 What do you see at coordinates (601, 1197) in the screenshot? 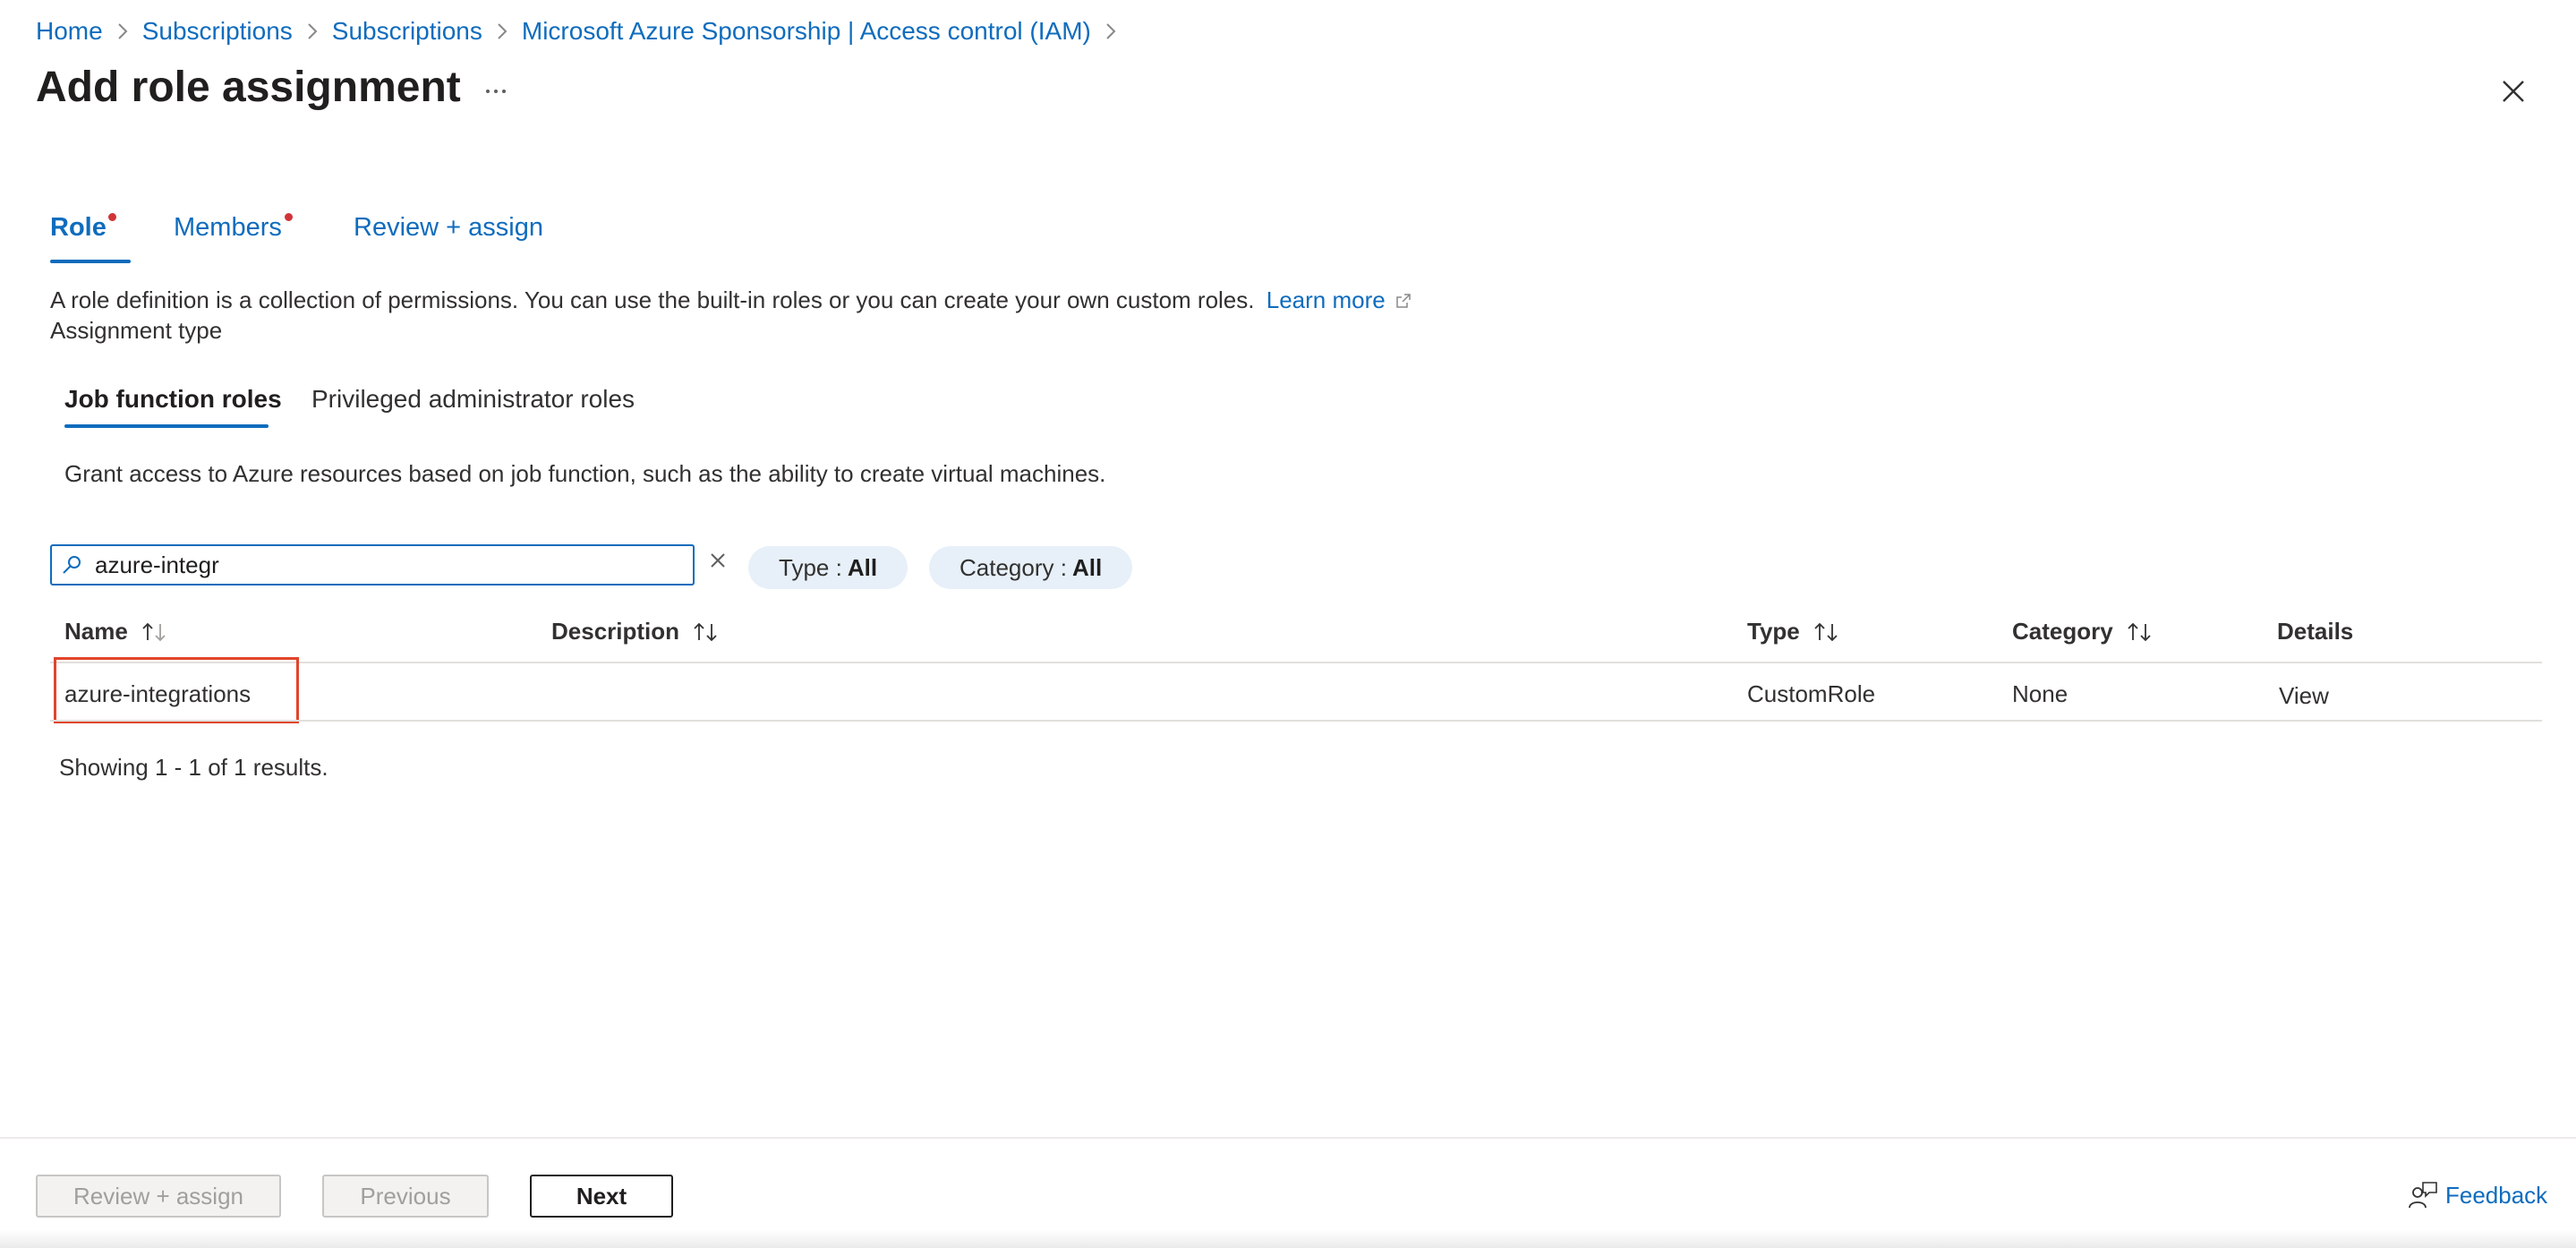
I see `next-button: Next` at bounding box center [601, 1197].